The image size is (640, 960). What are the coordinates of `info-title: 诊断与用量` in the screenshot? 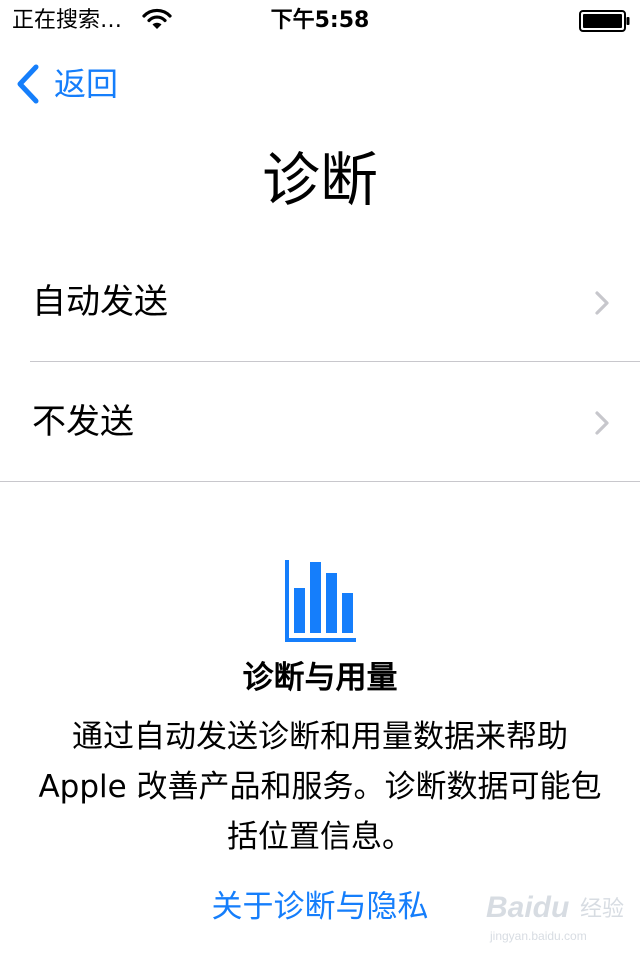 It's located at (320, 678).